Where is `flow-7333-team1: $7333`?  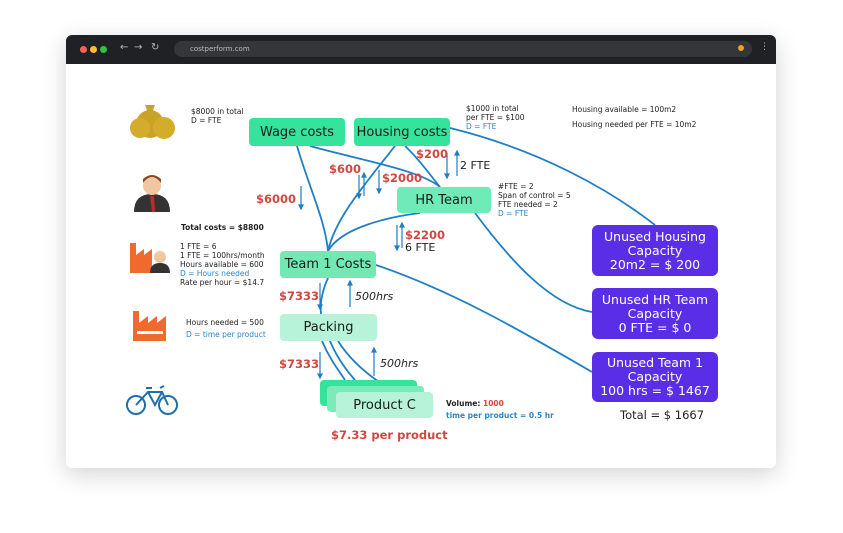 flow-7333-team1: $7333 is located at coordinates (299, 296).